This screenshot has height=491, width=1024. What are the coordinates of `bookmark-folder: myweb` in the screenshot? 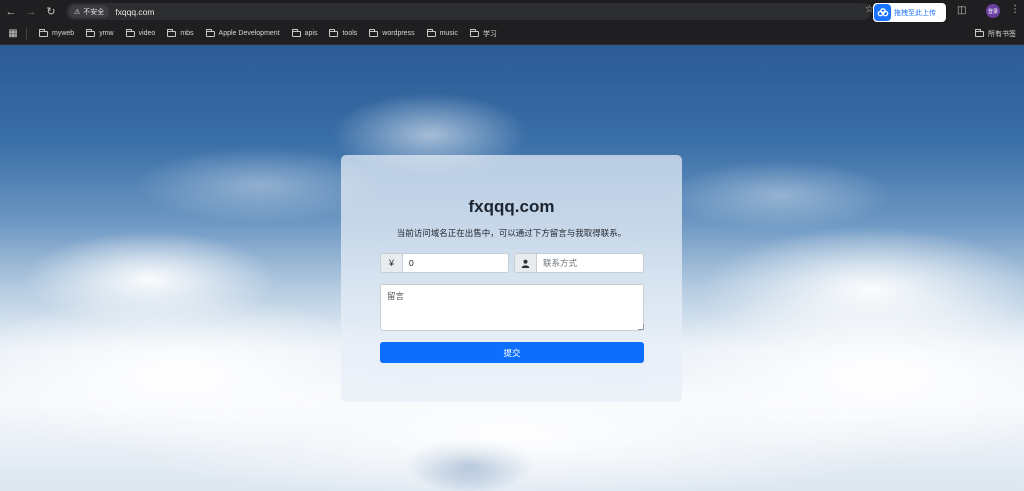 It's located at (56, 32).